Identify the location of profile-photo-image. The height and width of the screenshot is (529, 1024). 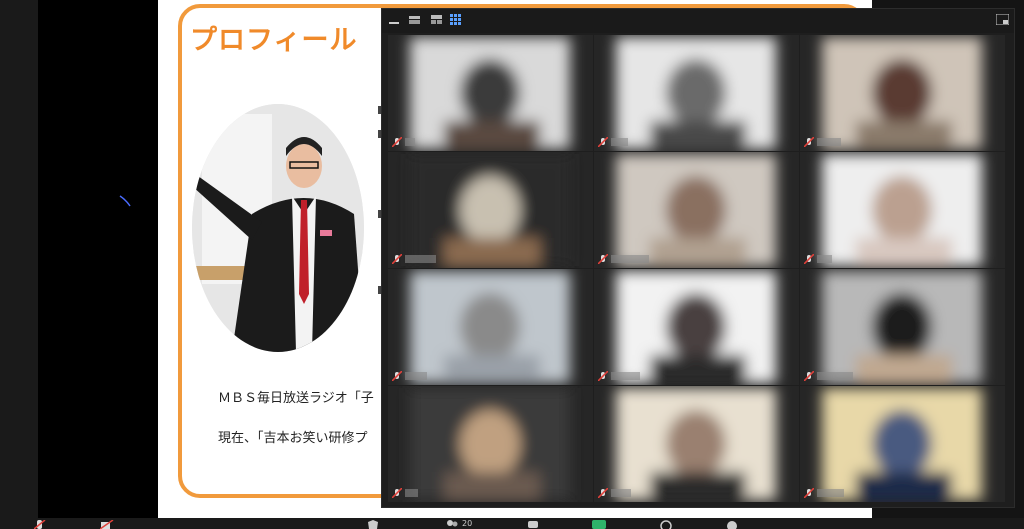
(278, 228).